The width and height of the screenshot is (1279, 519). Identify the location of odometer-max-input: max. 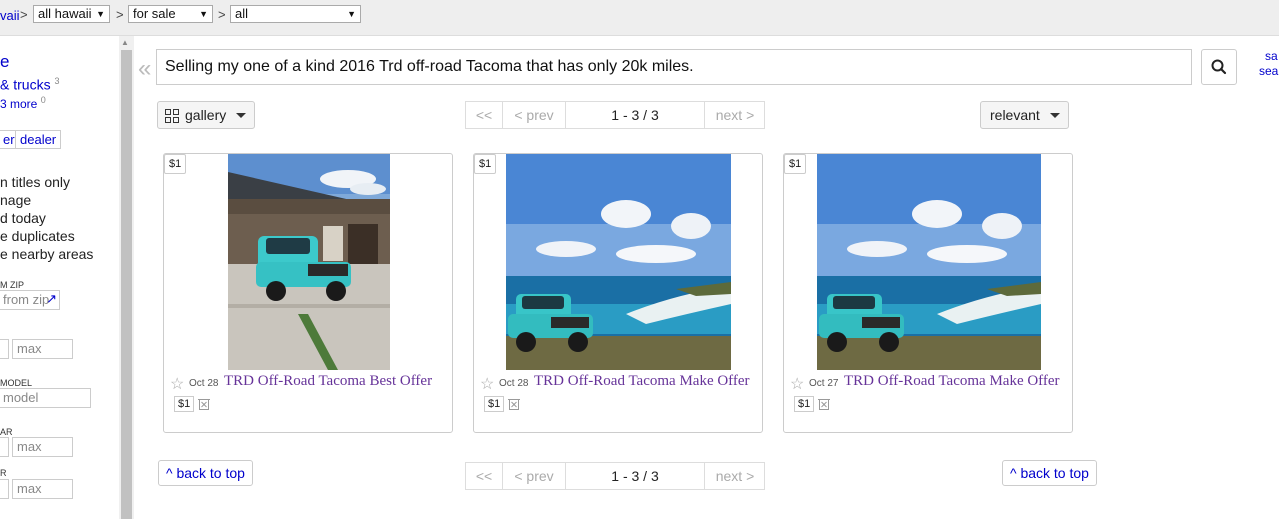
(42, 489).